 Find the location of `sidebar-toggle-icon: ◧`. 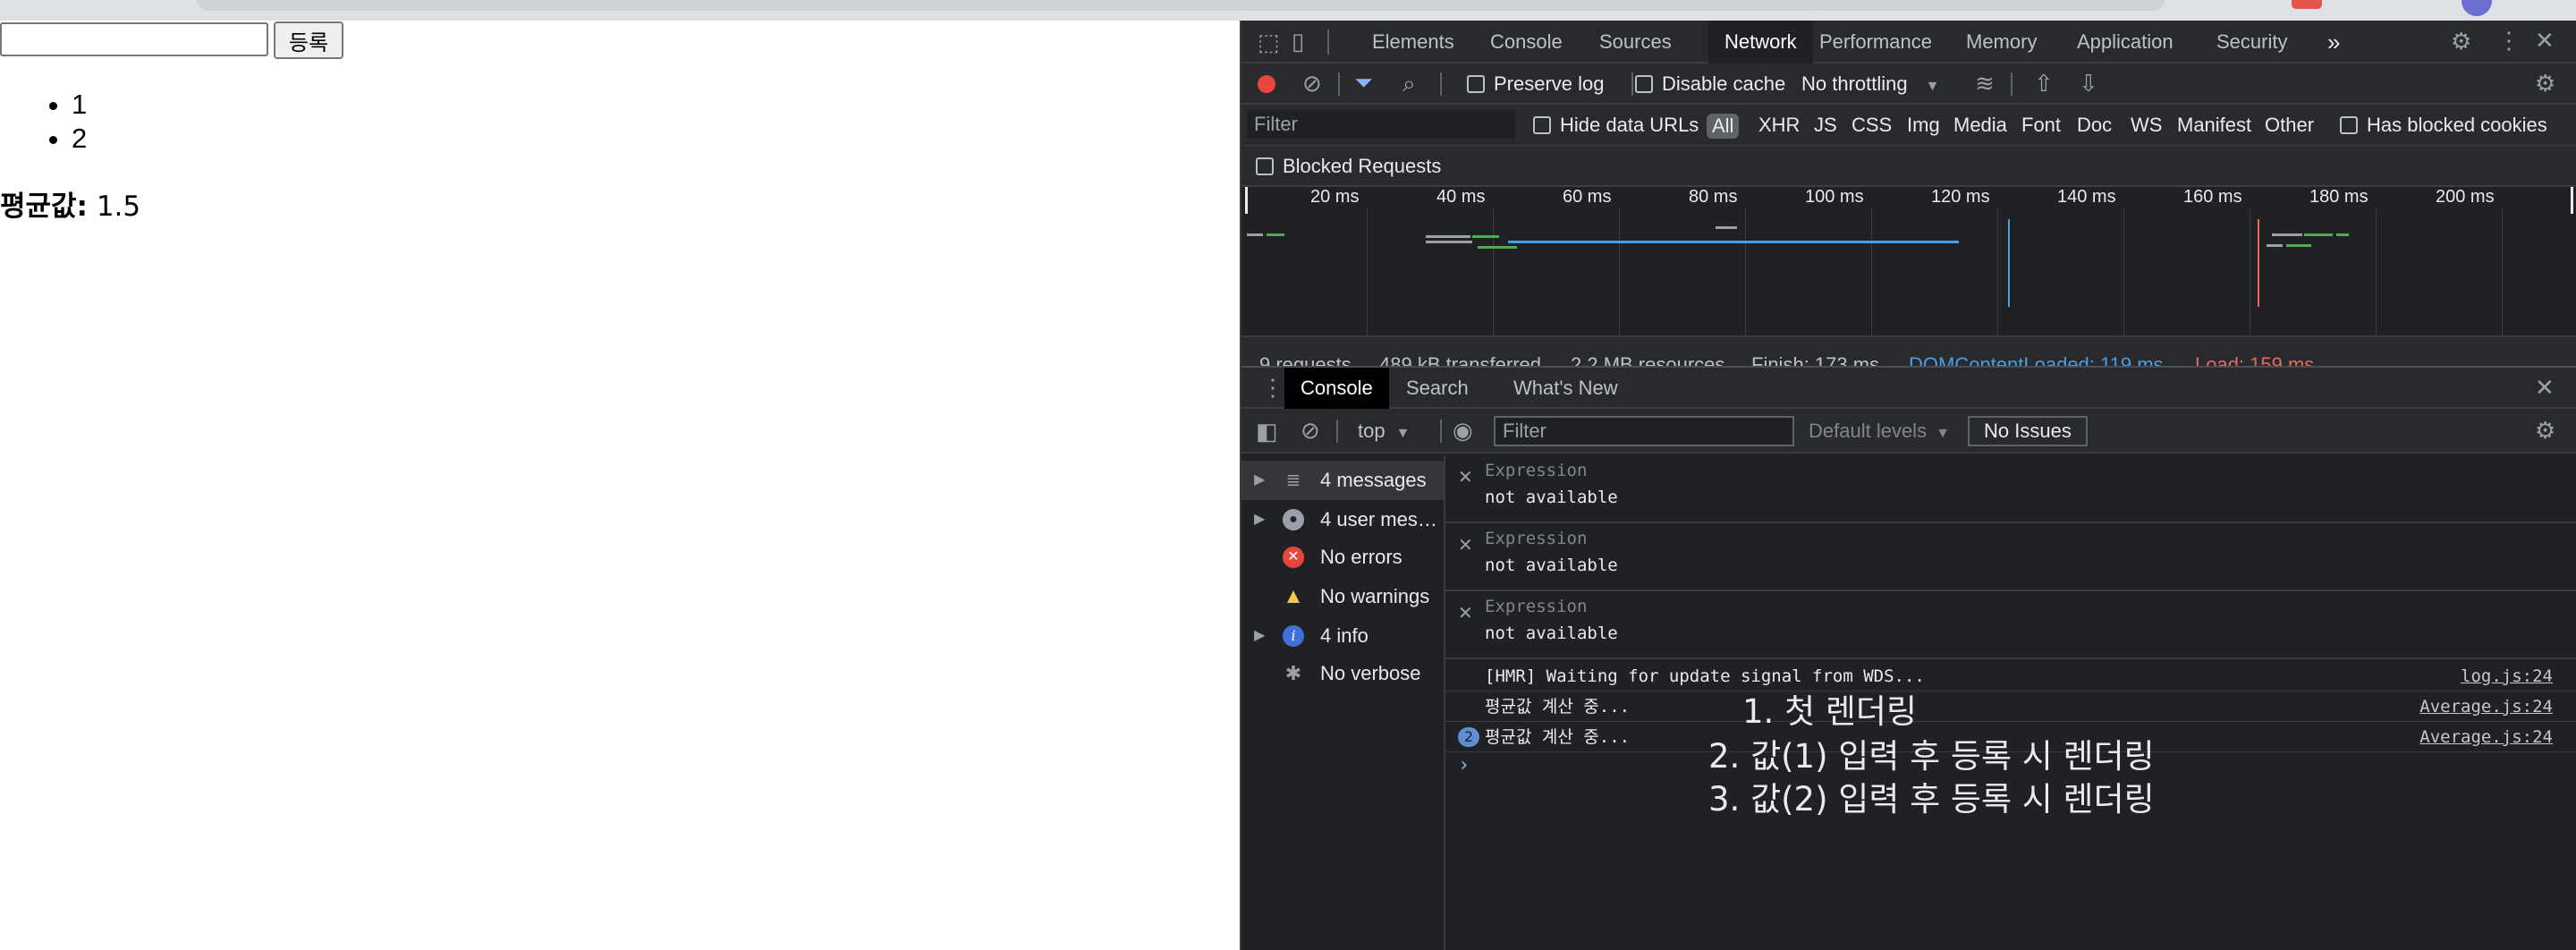

sidebar-toggle-icon: ◧ is located at coordinates (1267, 432).